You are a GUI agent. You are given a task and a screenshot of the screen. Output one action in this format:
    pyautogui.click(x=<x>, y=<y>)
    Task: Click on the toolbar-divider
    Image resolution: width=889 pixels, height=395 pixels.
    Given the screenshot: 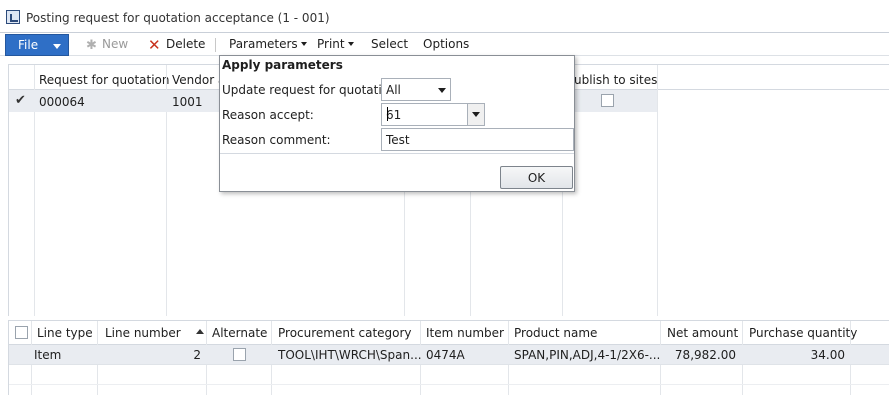 What is the action you would take?
    pyautogui.click(x=215, y=45)
    